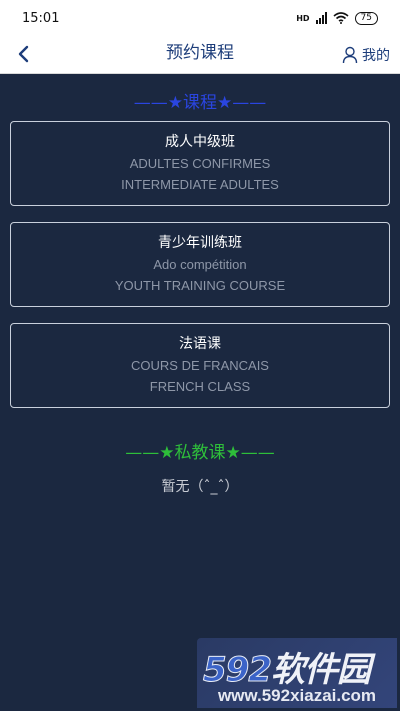  Describe the element at coordinates (200, 184) in the screenshot. I see `course-subtitle-english: INTERMEDIATE ADULTES` at that location.